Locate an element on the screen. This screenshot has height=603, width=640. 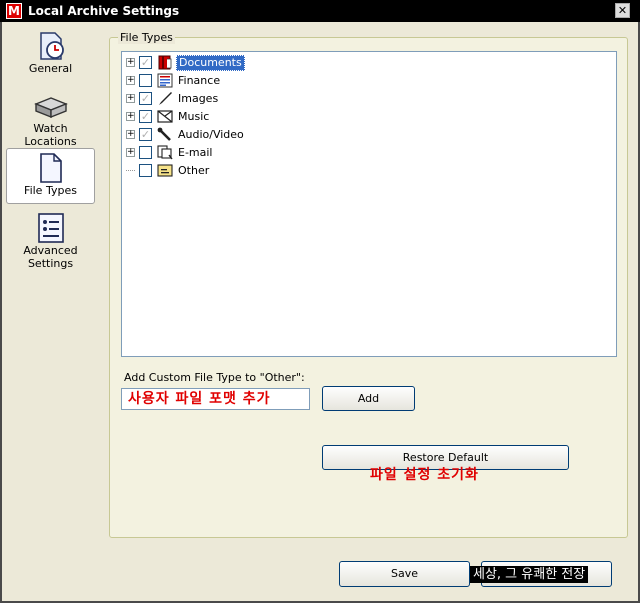
custom-file-type-label: Add Custom File Type to "Other": is located at coordinates (214, 377).